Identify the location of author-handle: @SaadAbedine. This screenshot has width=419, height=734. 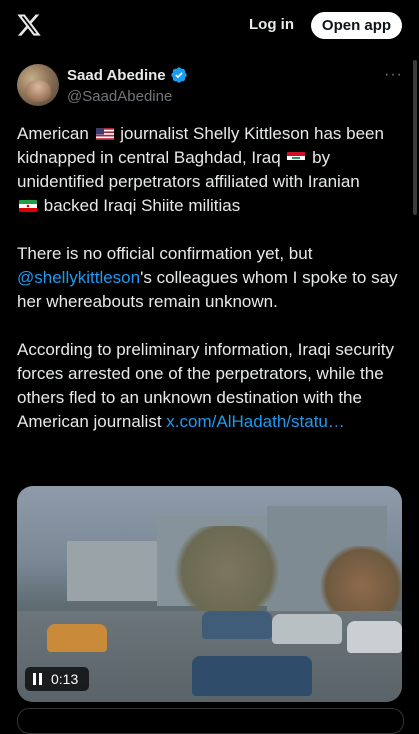
(119, 96).